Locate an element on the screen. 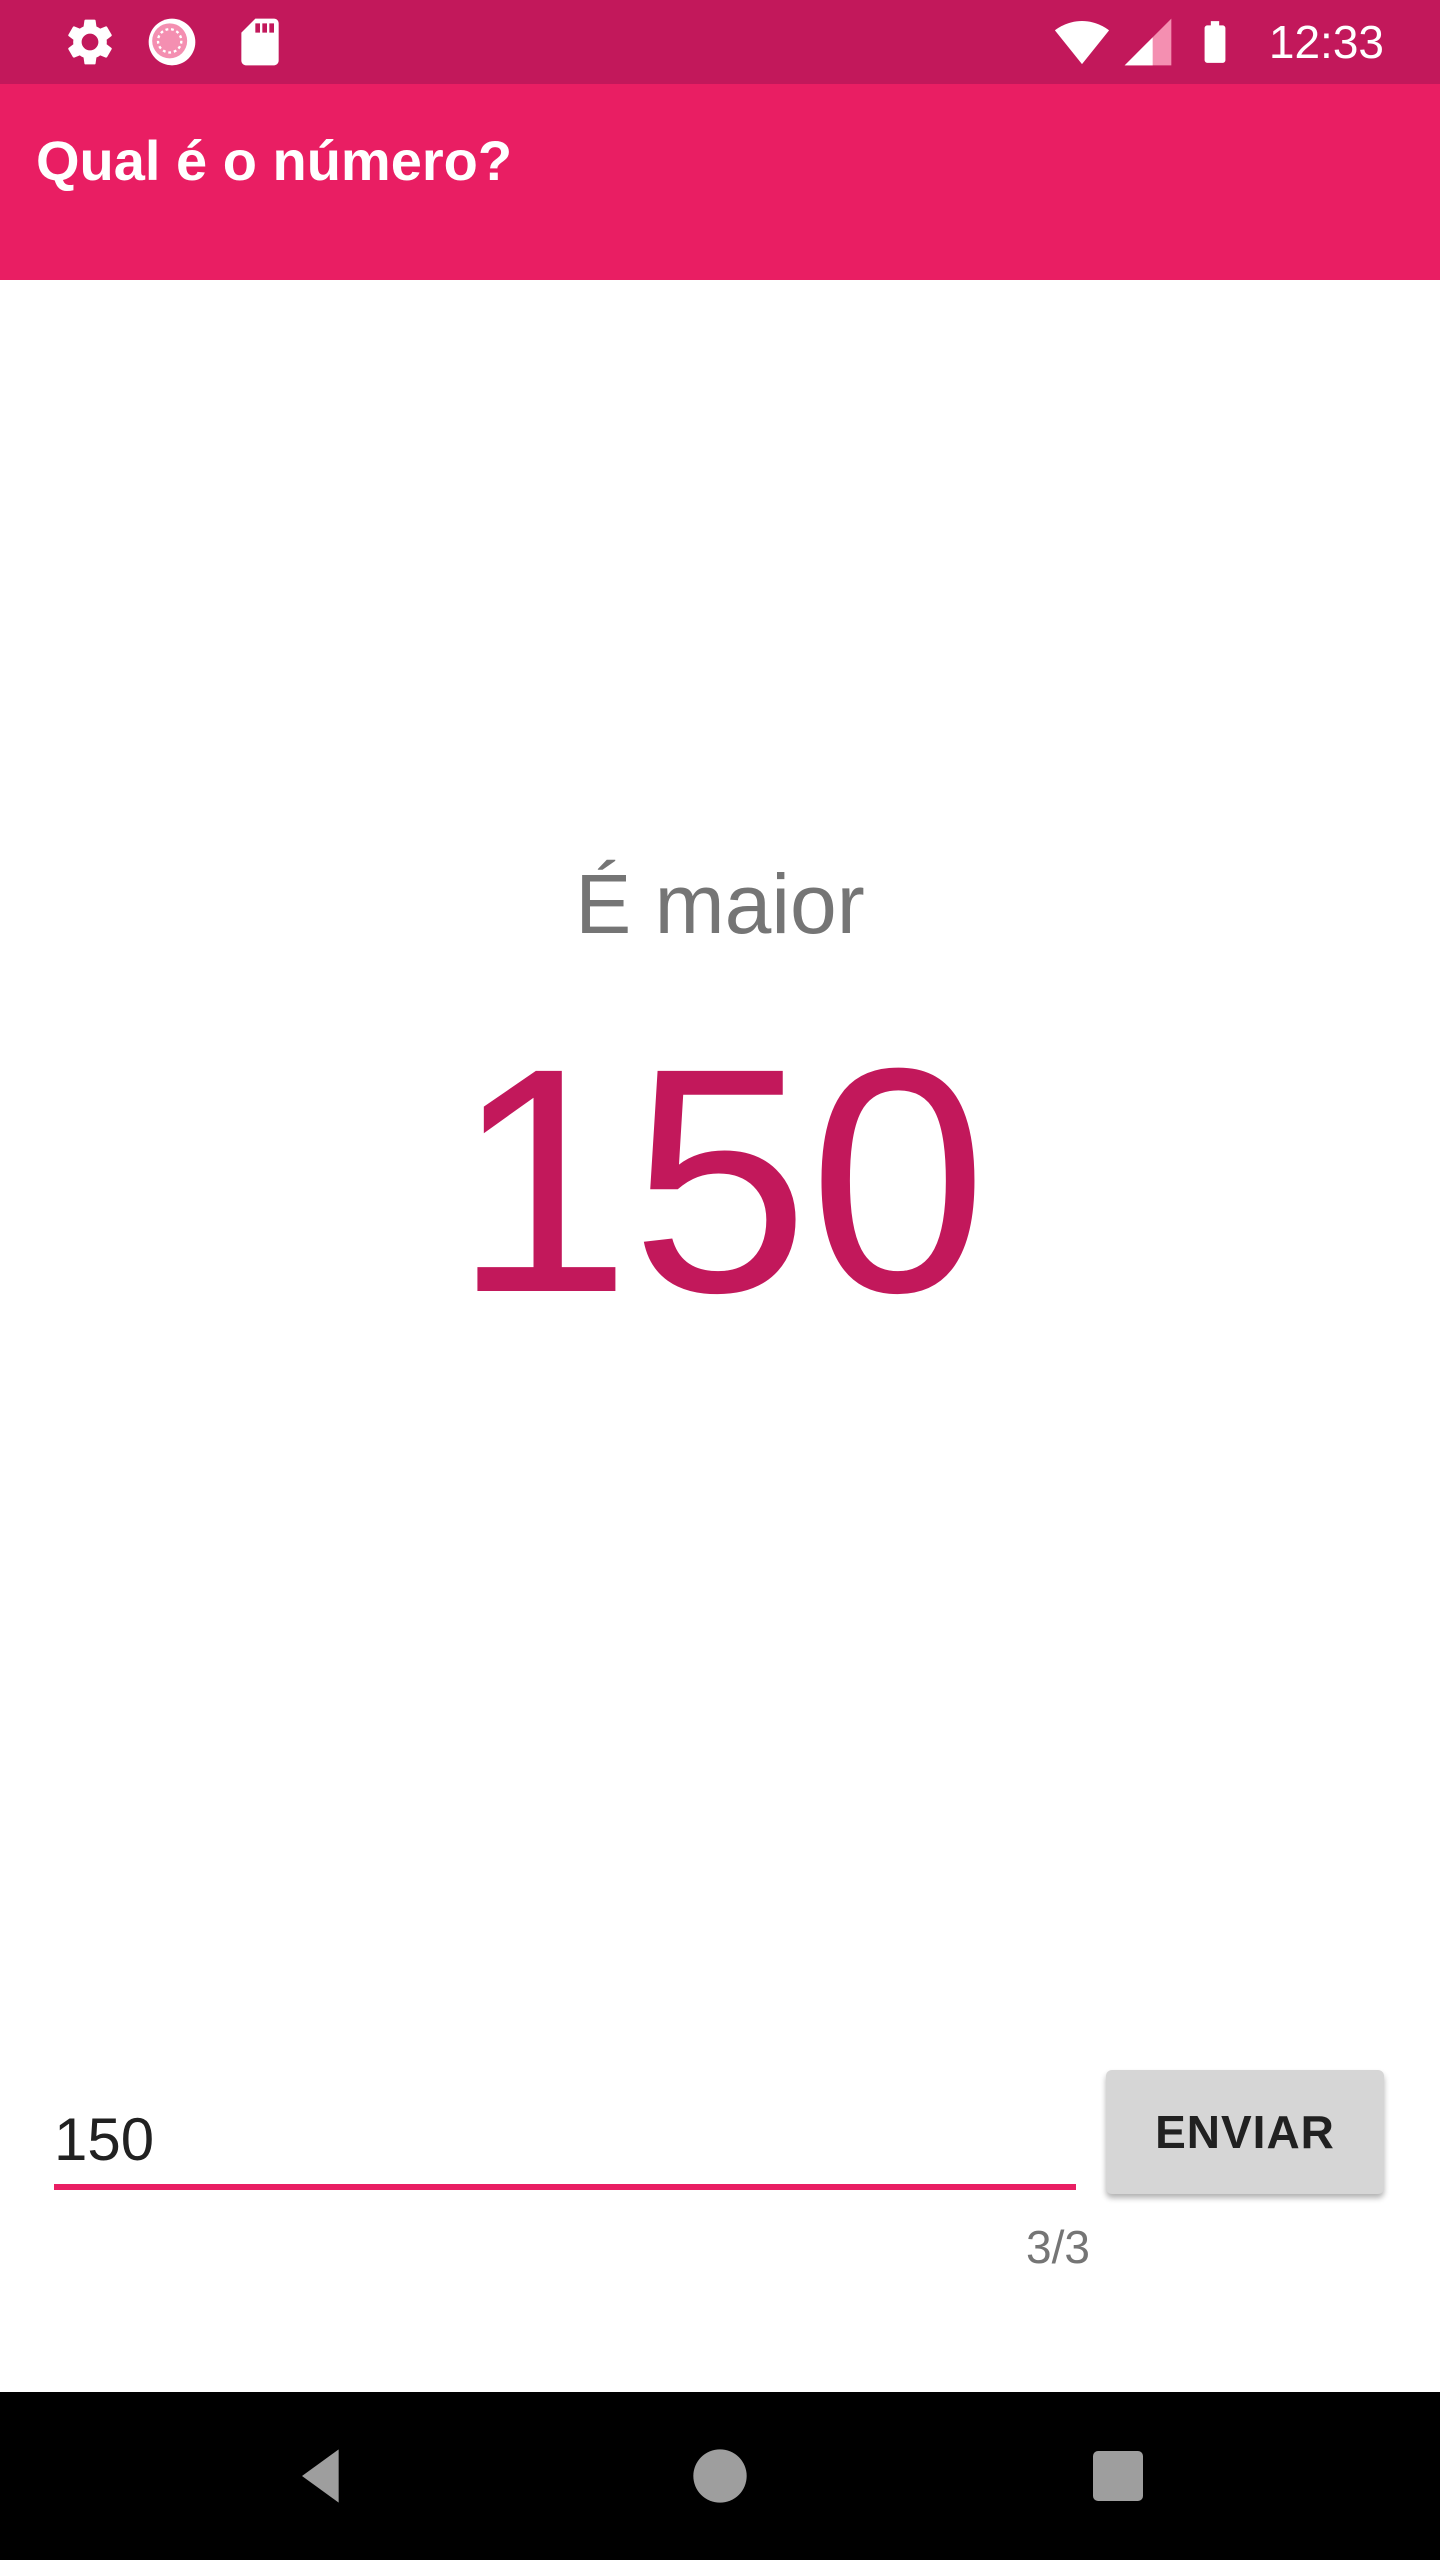 The width and height of the screenshot is (1440, 2560). sync-icon is located at coordinates (172, 42).